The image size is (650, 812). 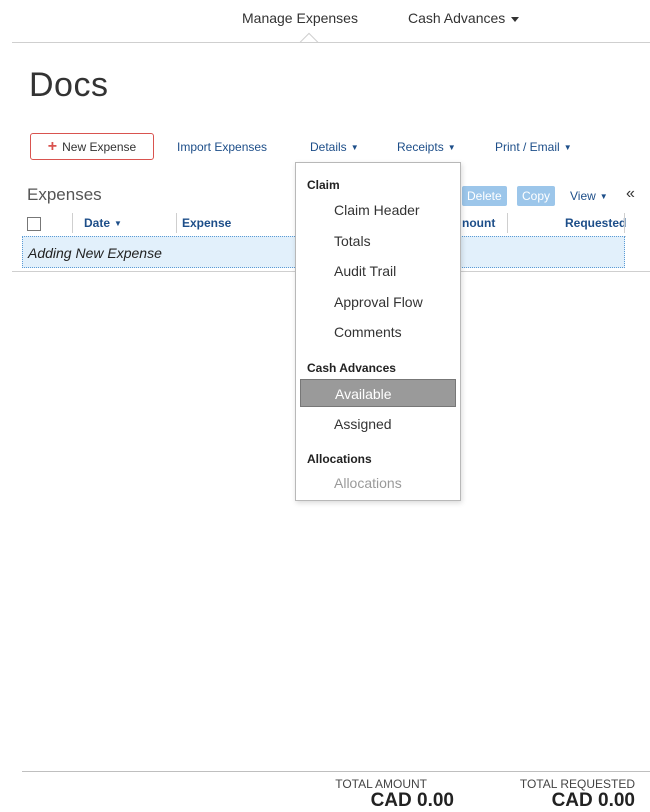 What do you see at coordinates (99, 146) in the screenshot?
I see `new-expense-label: New Expense` at bounding box center [99, 146].